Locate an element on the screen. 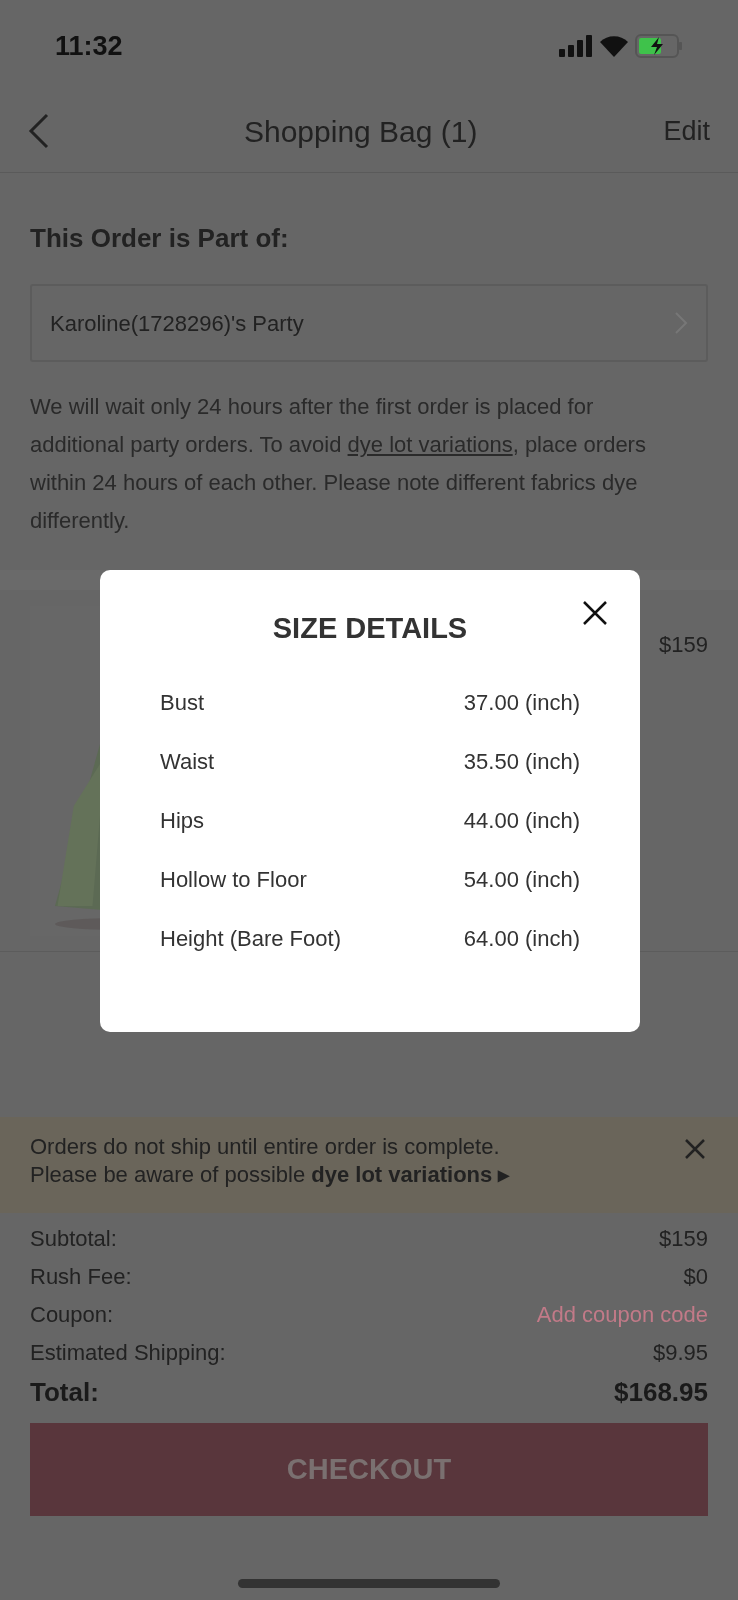 This screenshot has height=1600, width=738. close-button is located at coordinates (595, 613).